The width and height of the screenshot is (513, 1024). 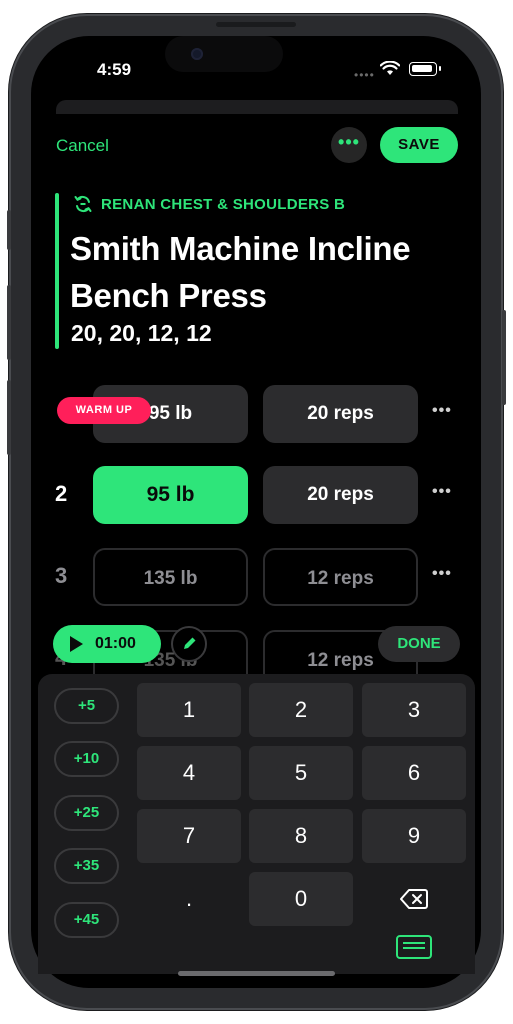 I want to click on key-2: 2, so click(x=301, y=710).